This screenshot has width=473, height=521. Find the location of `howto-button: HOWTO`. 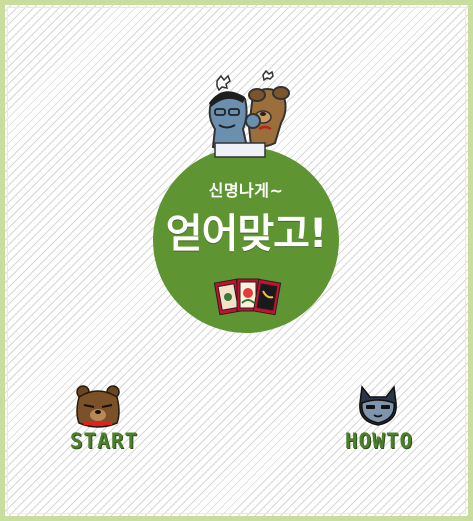

howto-button: HOWTO is located at coordinates (379, 423).